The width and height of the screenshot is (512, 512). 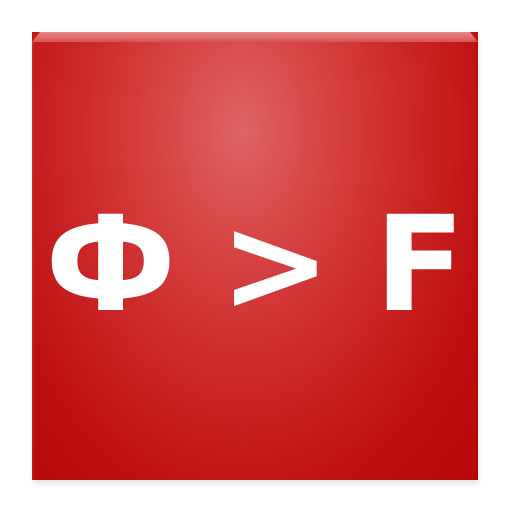 What do you see at coordinates (255, 37) in the screenshot?
I see `tile-top-bevel` at bounding box center [255, 37].